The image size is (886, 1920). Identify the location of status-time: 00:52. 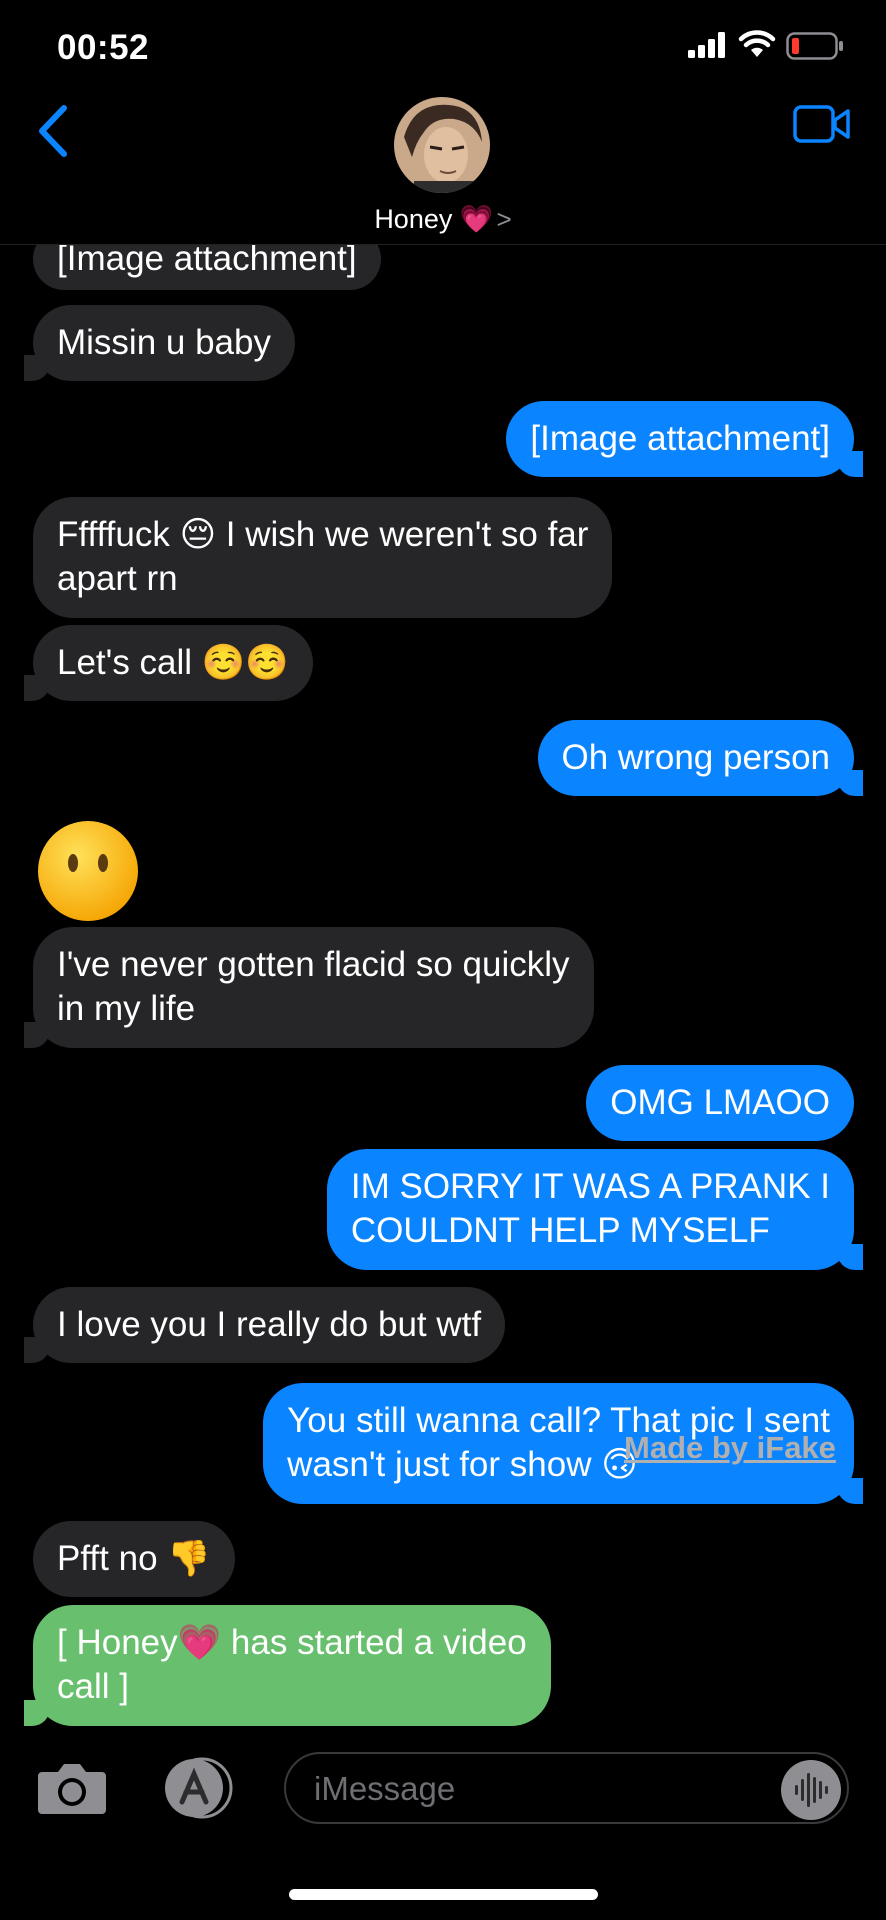
(103, 47).